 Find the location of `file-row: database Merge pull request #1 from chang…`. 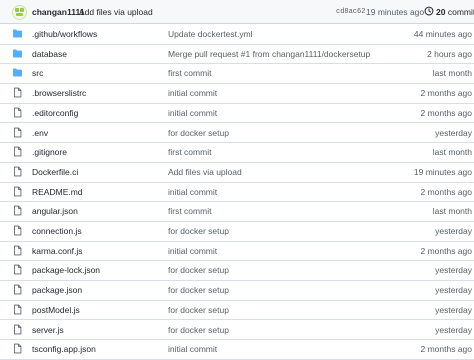

file-row: database Merge pull request #1 from chang… is located at coordinates (237, 54).